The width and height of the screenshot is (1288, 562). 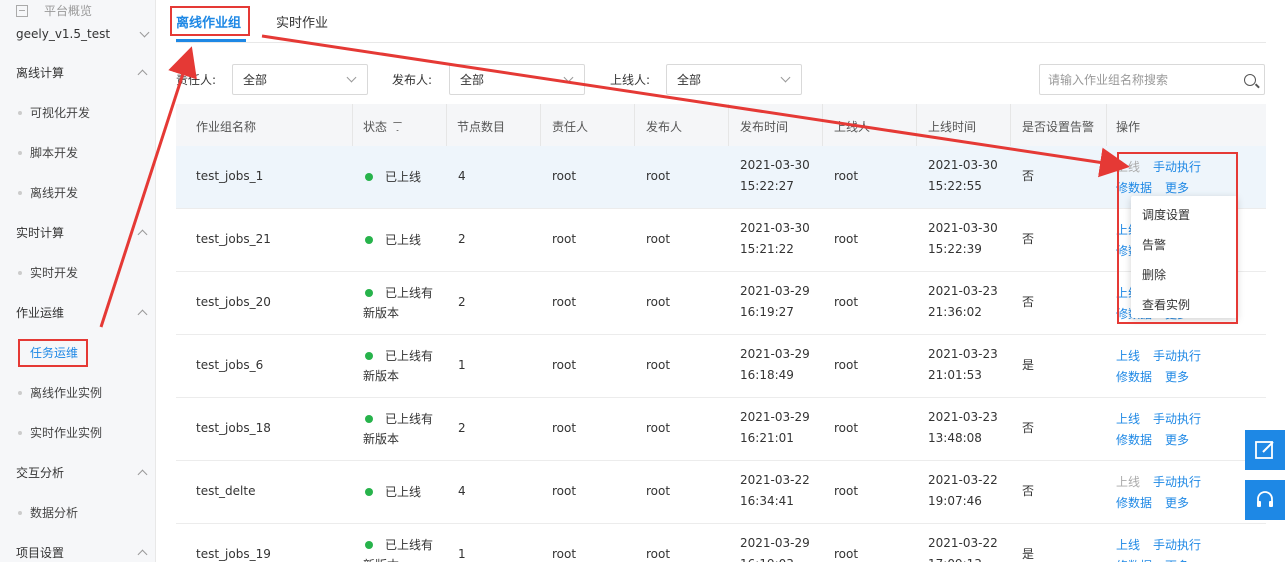 What do you see at coordinates (955, 312) in the screenshot?
I see `cell-on-time: 21:36:02` at bounding box center [955, 312].